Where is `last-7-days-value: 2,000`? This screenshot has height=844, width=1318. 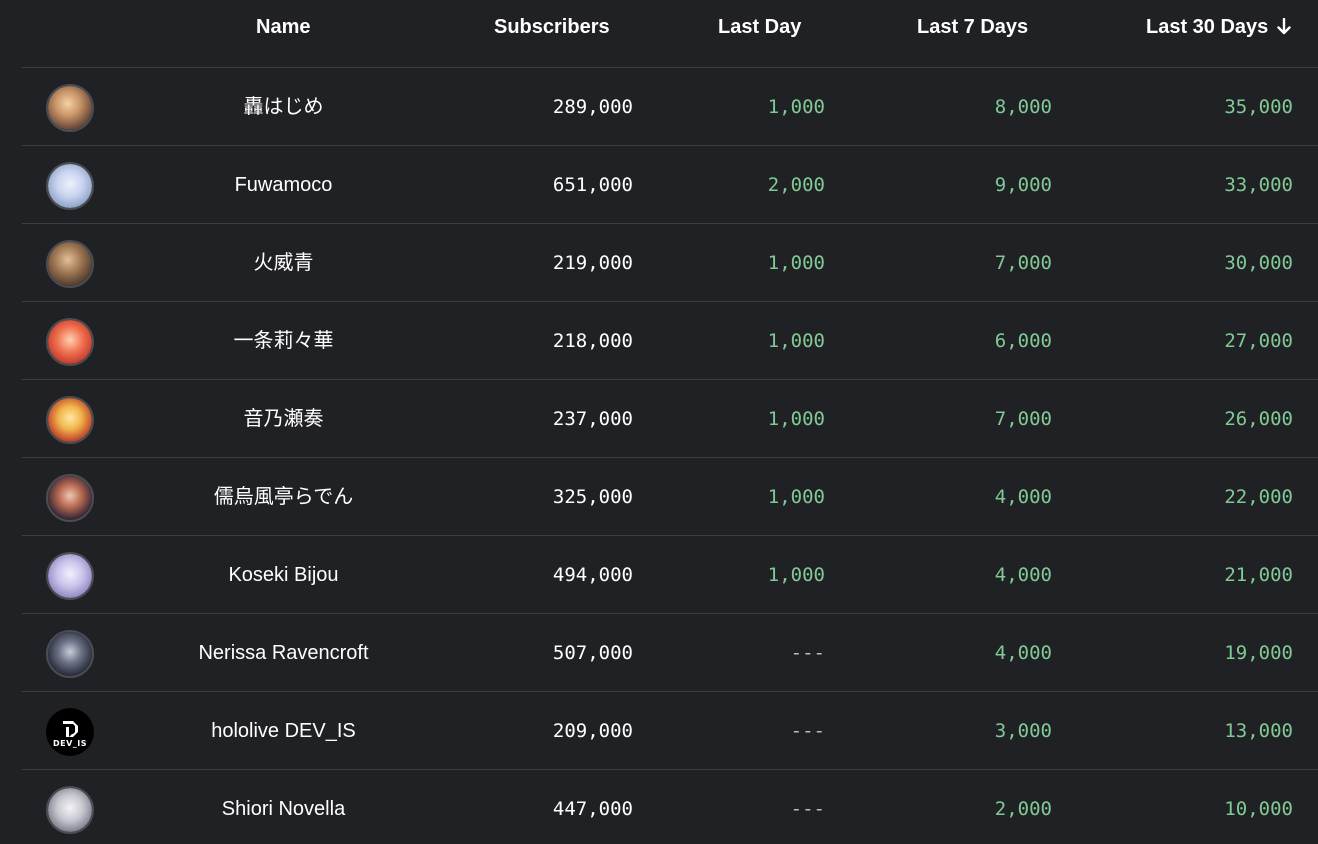 last-7-days-value: 2,000 is located at coordinates (1023, 809).